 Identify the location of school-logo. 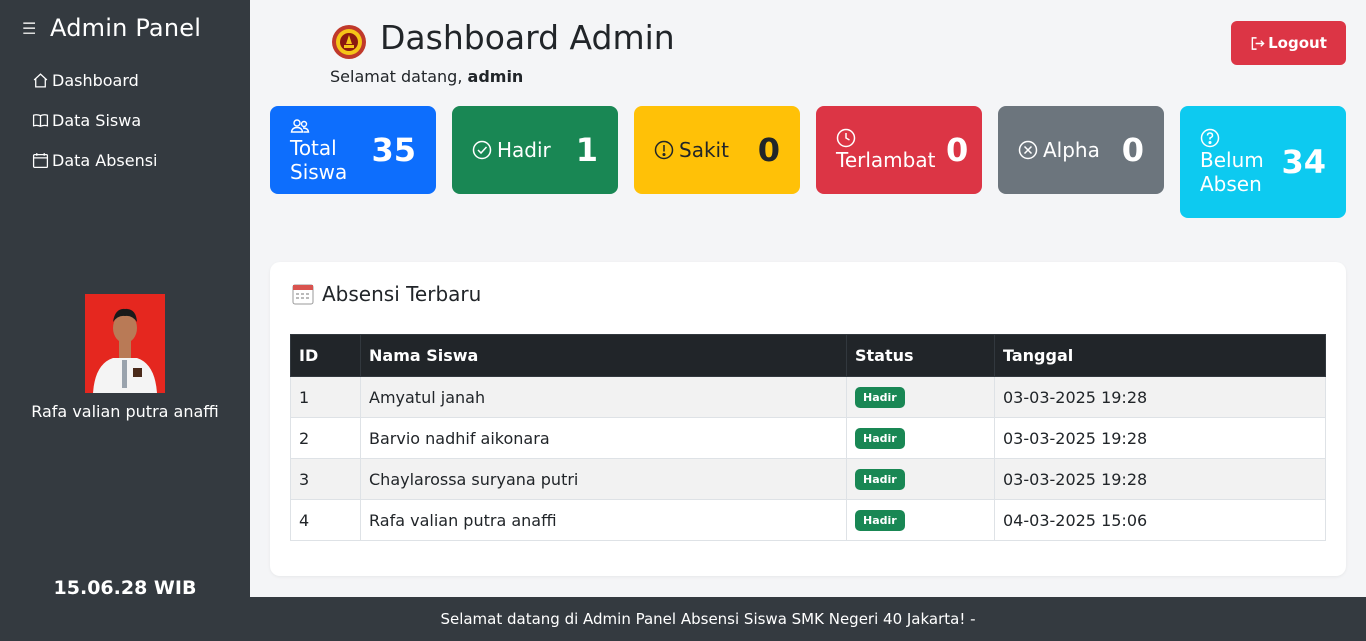
(349, 42).